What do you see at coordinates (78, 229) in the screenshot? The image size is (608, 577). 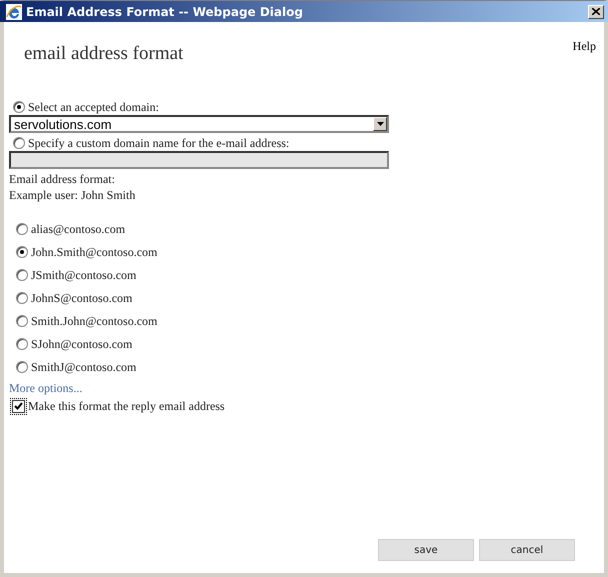 I see `radio-label: alias@contoso.com` at bounding box center [78, 229].